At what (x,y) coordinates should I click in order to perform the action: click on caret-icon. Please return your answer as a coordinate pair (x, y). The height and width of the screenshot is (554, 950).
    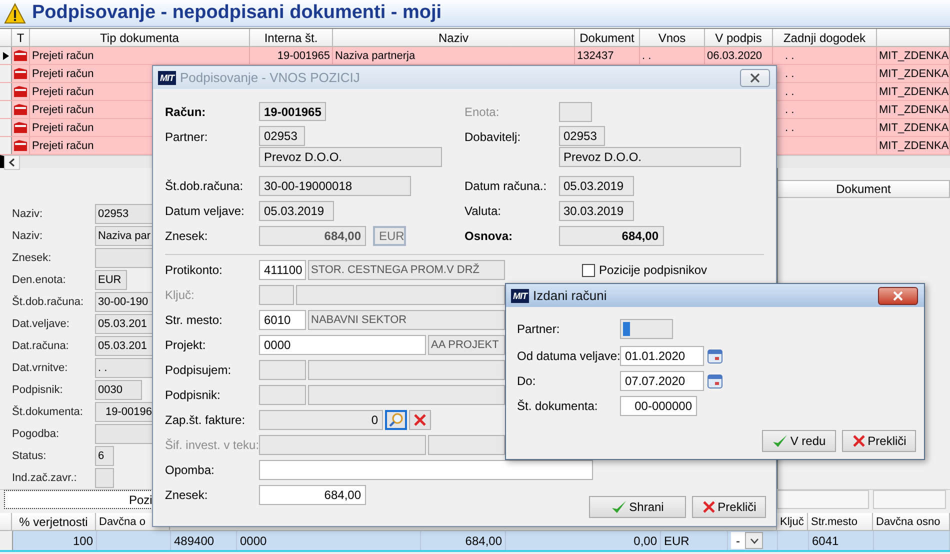
    Looking at the image, I should click on (754, 541).